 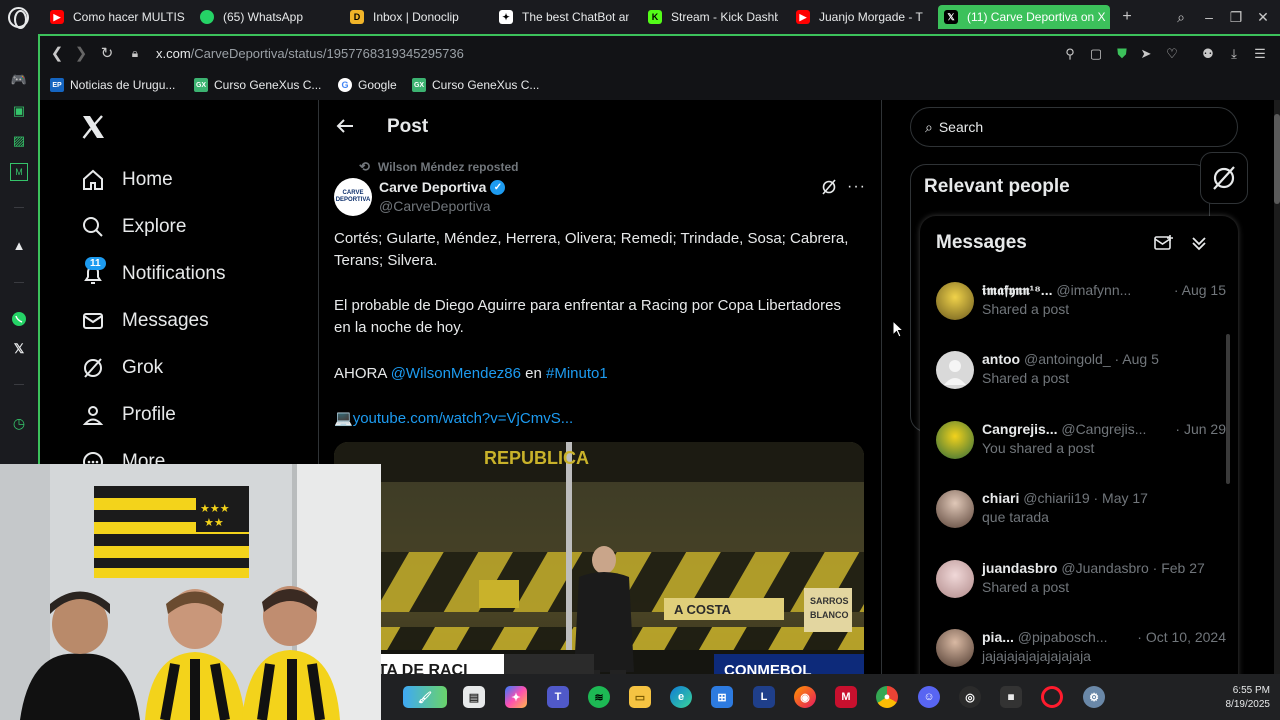 What do you see at coordinates (353, 197) in the screenshot?
I see `avatar: CARVE DEPORTIVA` at bounding box center [353, 197].